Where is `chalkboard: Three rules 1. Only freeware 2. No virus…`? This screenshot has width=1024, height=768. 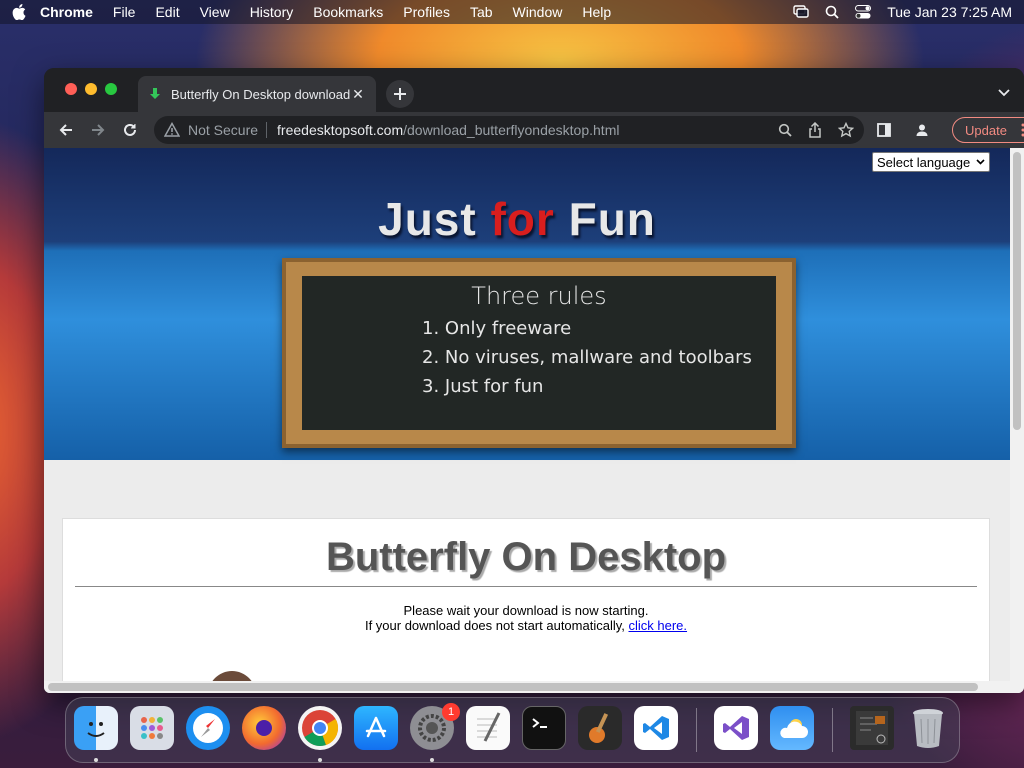
chalkboard: Three rules 1. Only freeware 2. No virus… is located at coordinates (539, 353).